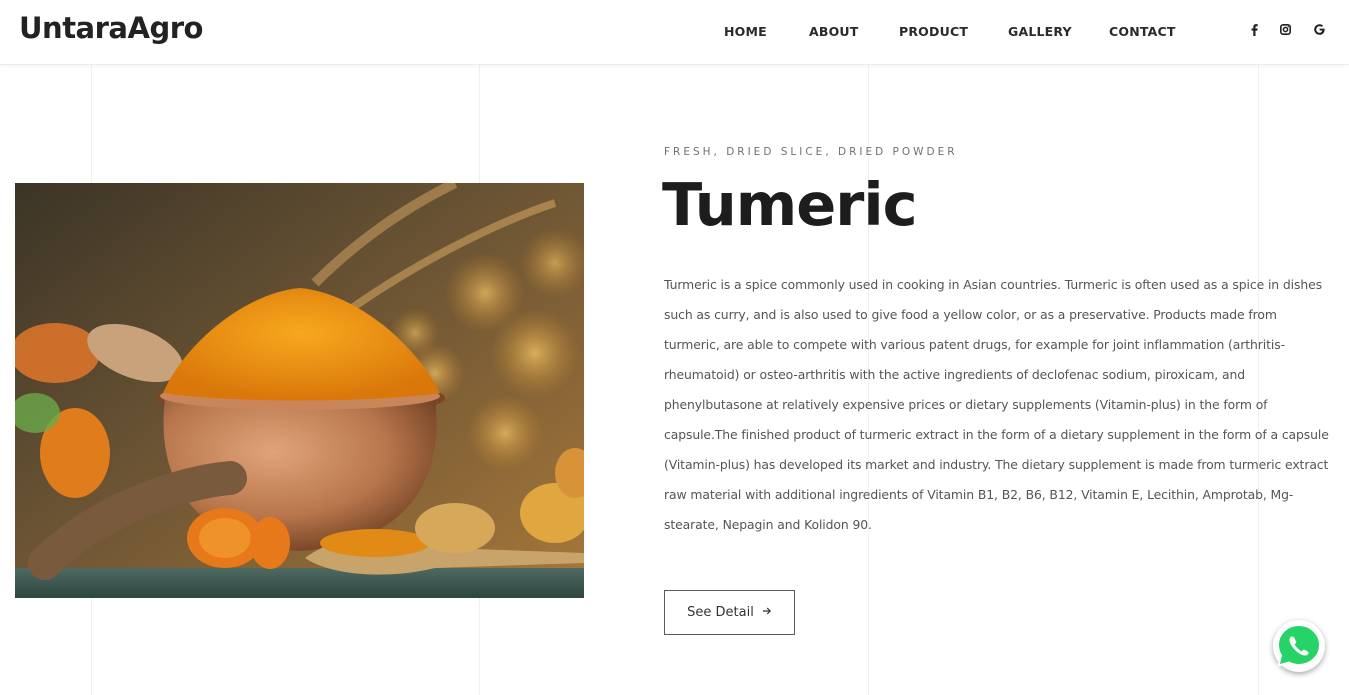 This screenshot has width=1349, height=695. What do you see at coordinates (1285, 31) in the screenshot?
I see `instagram-icon` at bounding box center [1285, 31].